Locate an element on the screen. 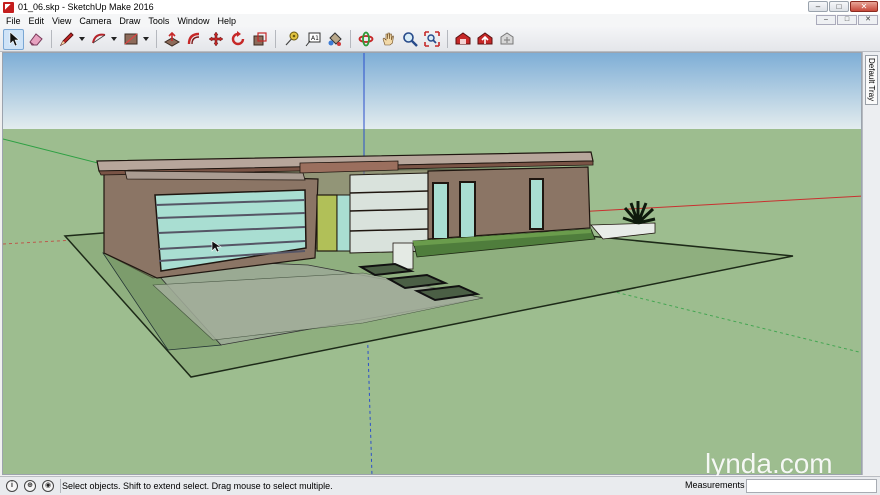 Image resolution: width=880 pixels, height=495 pixels. close-button: ✕ is located at coordinates (864, 6).